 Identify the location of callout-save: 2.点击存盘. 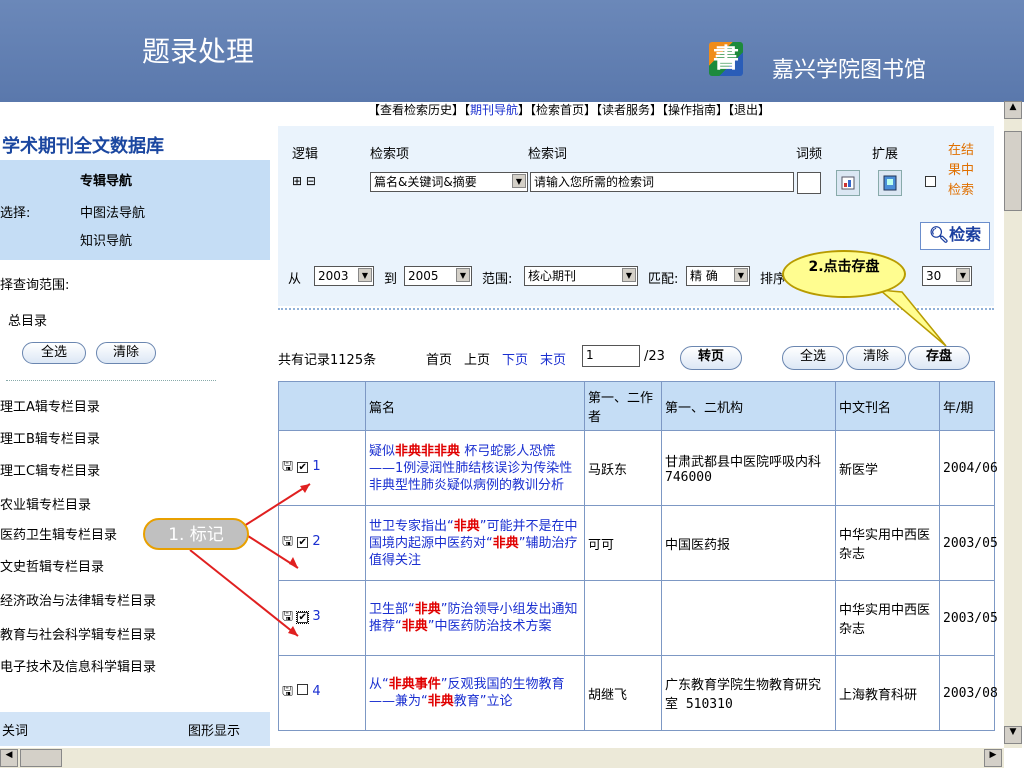
(844, 274).